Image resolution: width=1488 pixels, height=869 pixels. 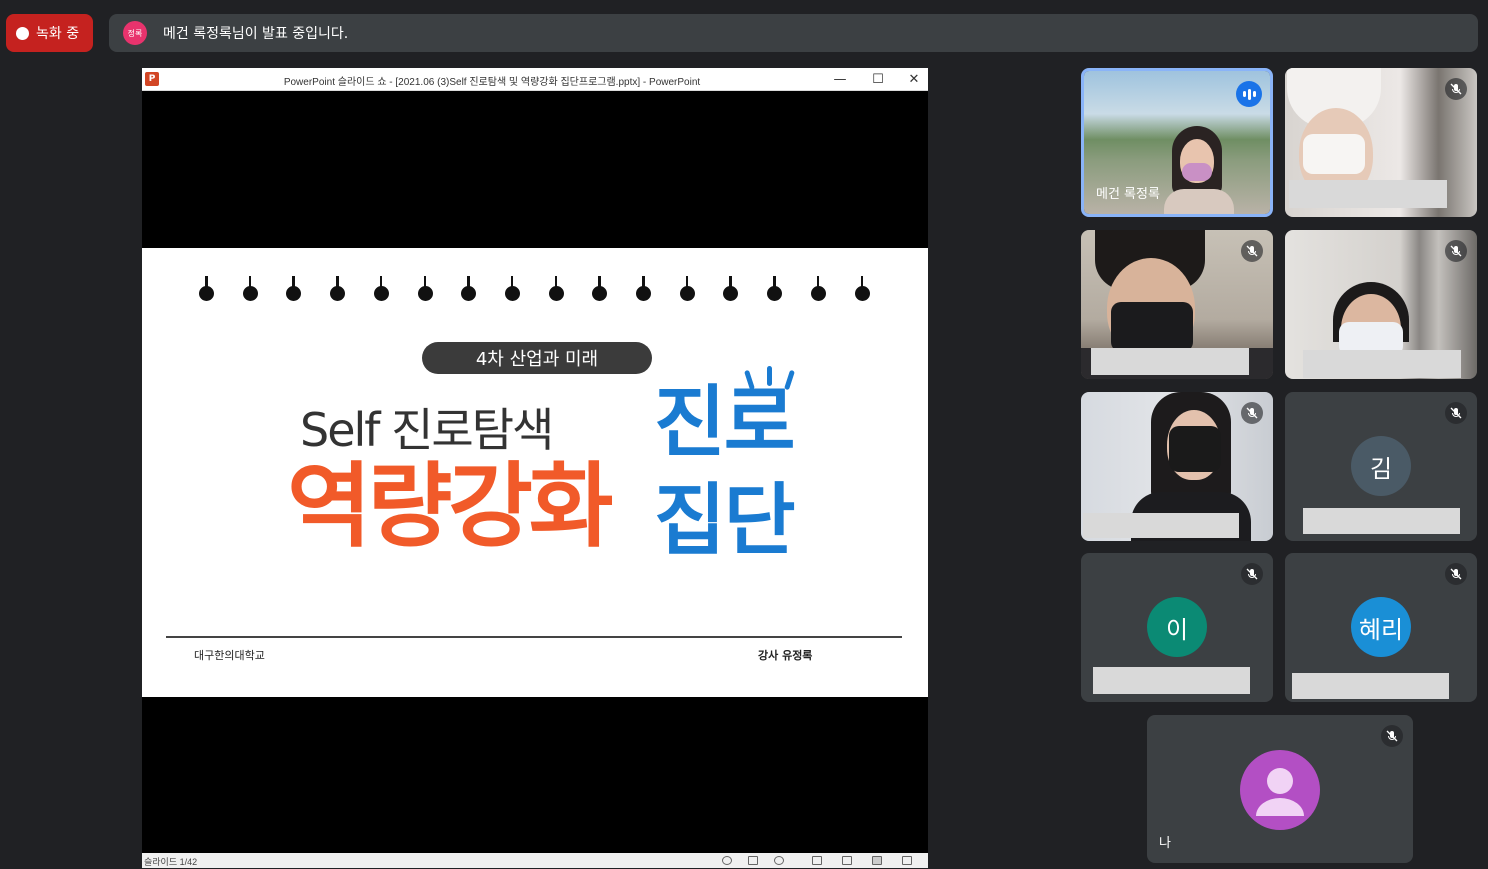 I want to click on close-button: ✕, so click(x=912, y=79).